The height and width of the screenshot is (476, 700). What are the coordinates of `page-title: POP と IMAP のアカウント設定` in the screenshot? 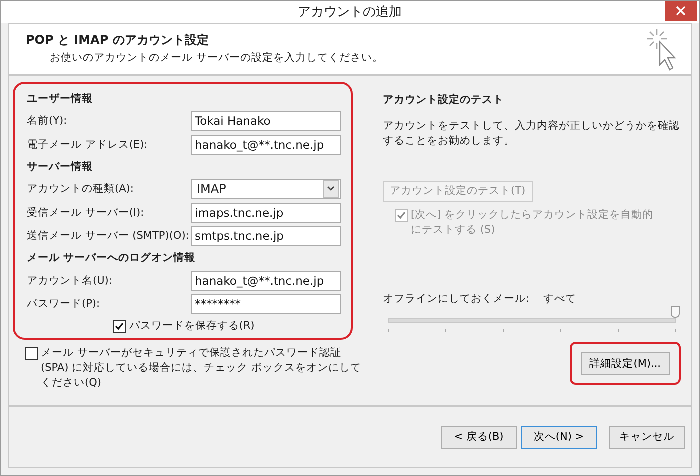 It's located at (118, 40).